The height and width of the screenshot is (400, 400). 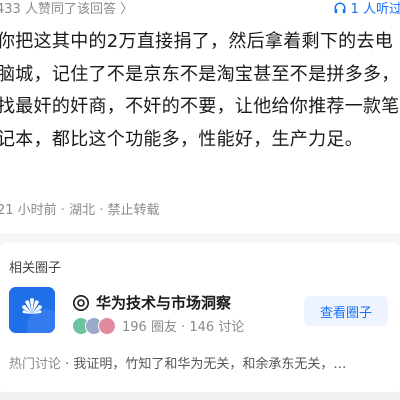 I want to click on target-icon, so click(x=81, y=302).